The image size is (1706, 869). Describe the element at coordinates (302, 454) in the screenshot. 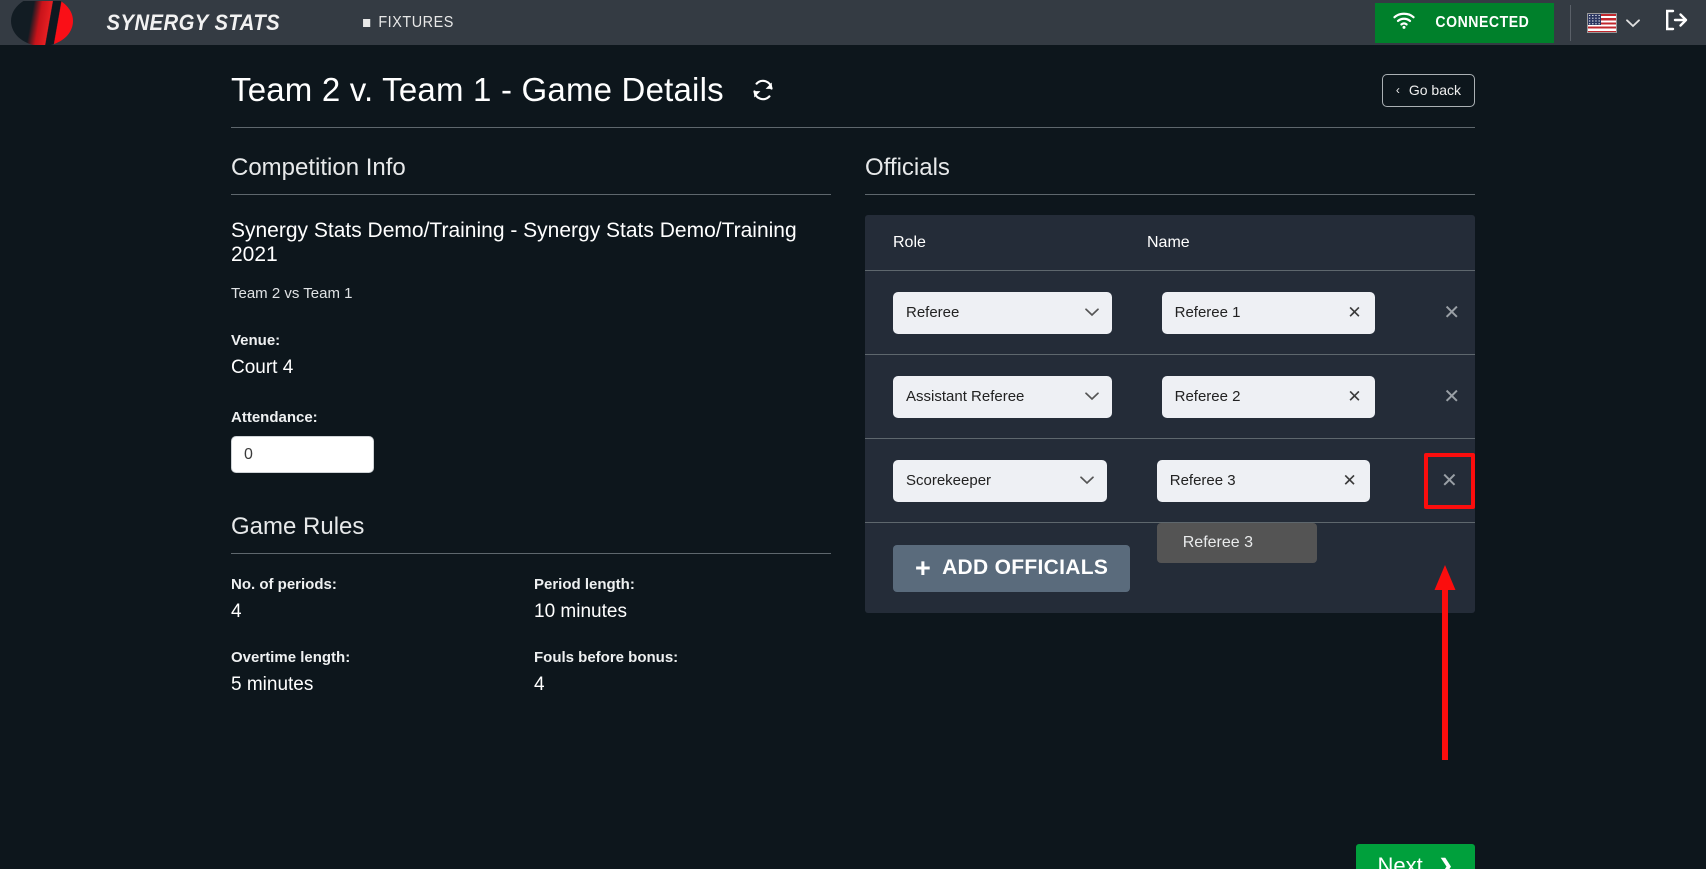

I see `attendance-input` at that location.